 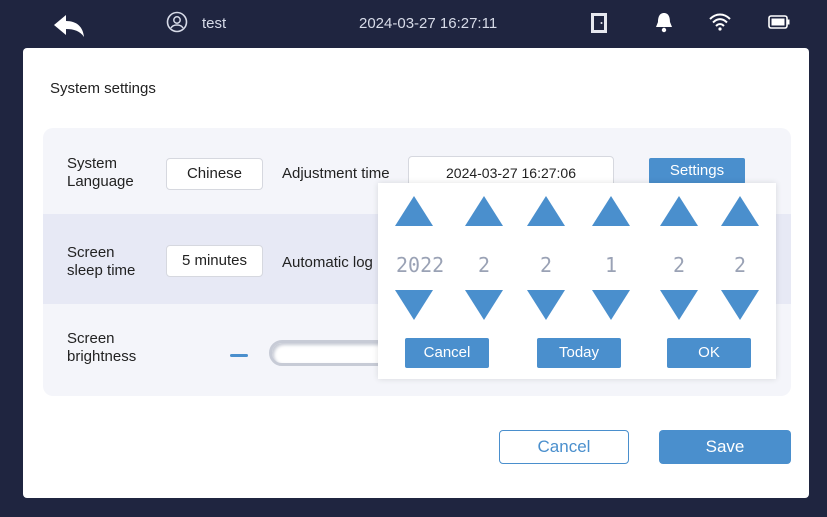 What do you see at coordinates (697, 171) in the screenshot?
I see `settings-button: Settings` at bounding box center [697, 171].